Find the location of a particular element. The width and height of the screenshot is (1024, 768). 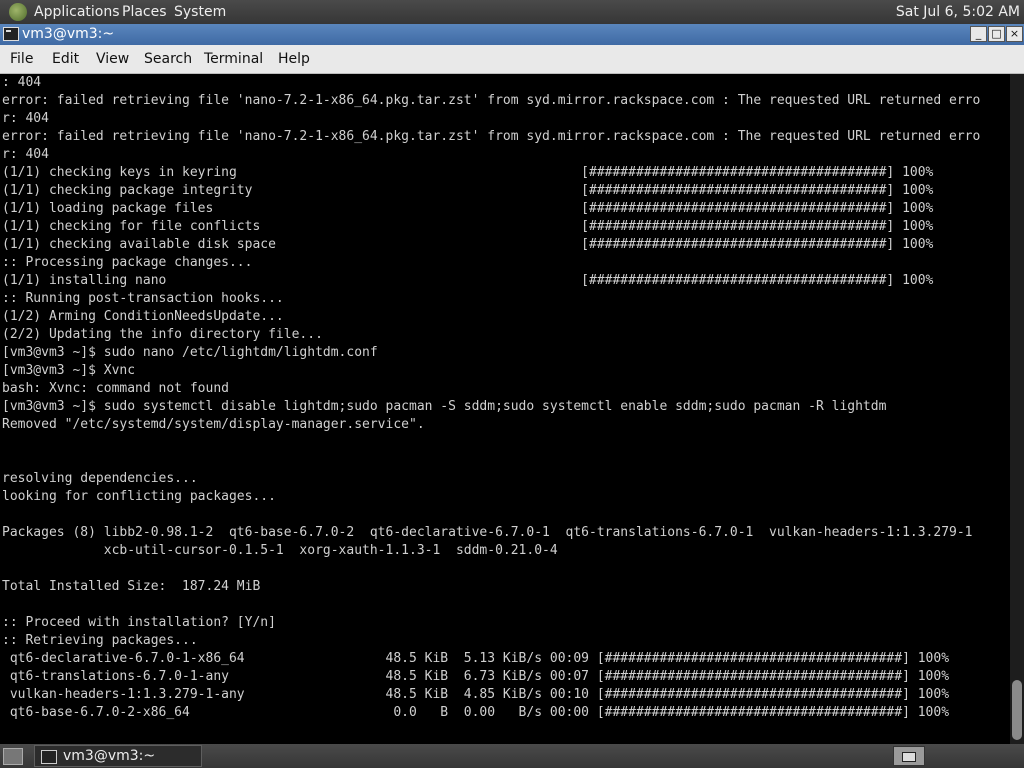

close-button: × is located at coordinates (1014, 34).